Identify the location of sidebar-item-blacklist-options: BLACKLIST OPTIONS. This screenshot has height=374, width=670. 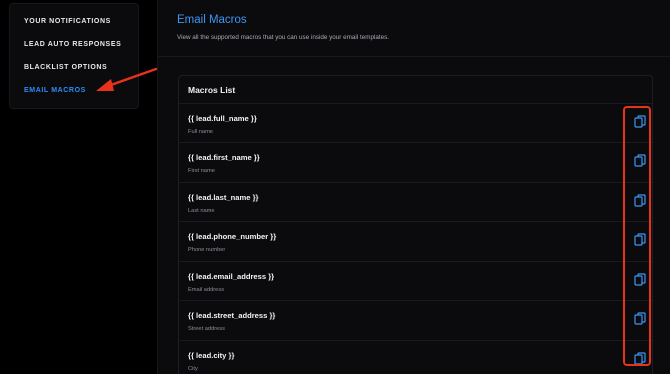
(65, 67).